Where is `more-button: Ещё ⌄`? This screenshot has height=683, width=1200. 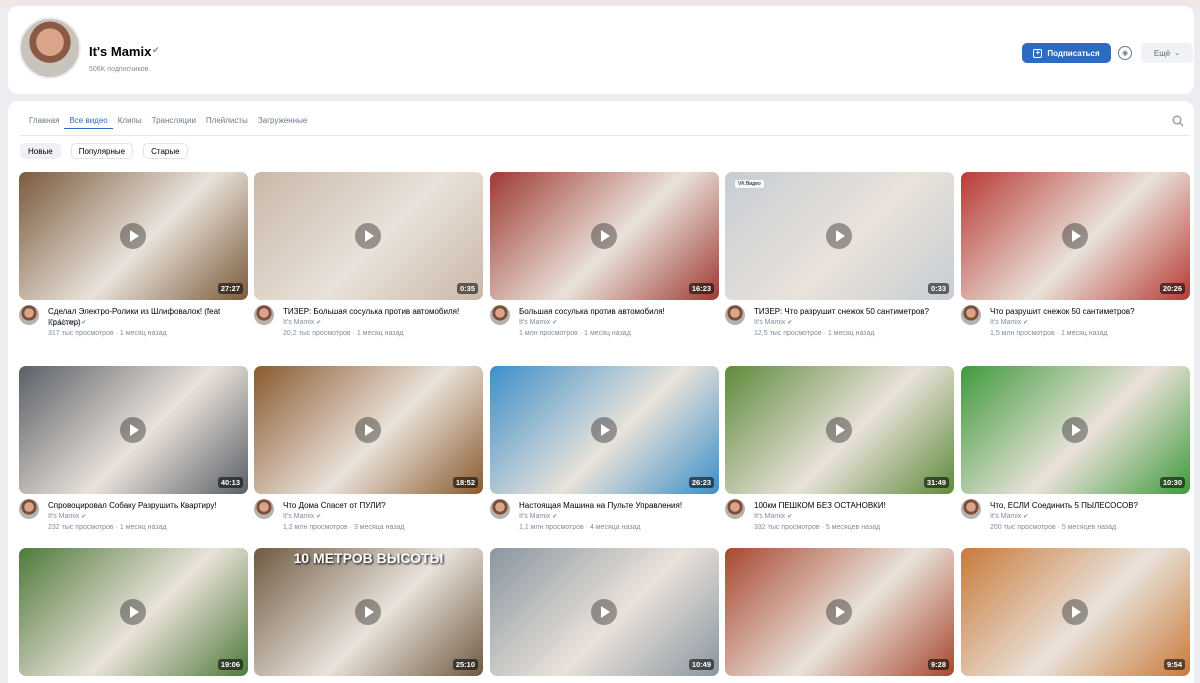 more-button: Ещё ⌄ is located at coordinates (1167, 53).